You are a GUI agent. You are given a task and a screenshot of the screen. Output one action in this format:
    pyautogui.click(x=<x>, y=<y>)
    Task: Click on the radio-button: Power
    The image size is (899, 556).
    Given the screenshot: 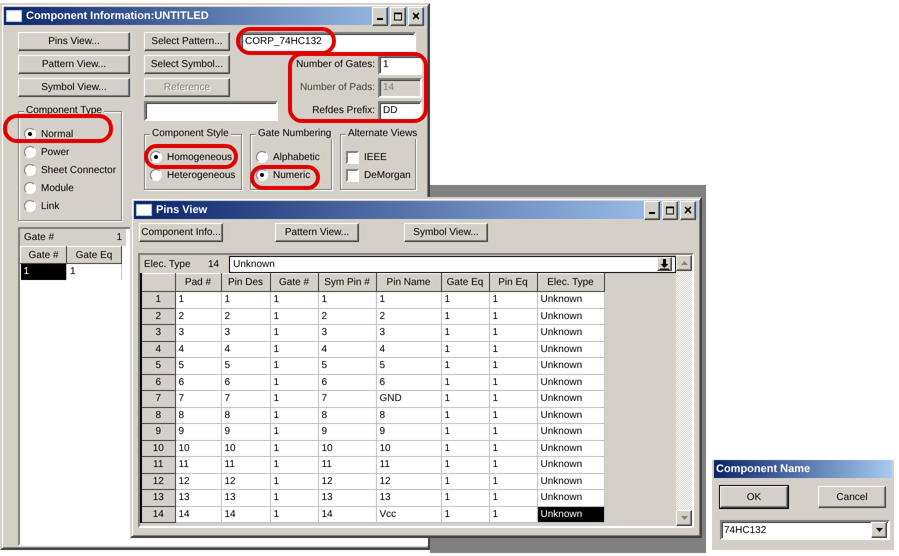 What is the action you would take?
    pyautogui.click(x=47, y=152)
    